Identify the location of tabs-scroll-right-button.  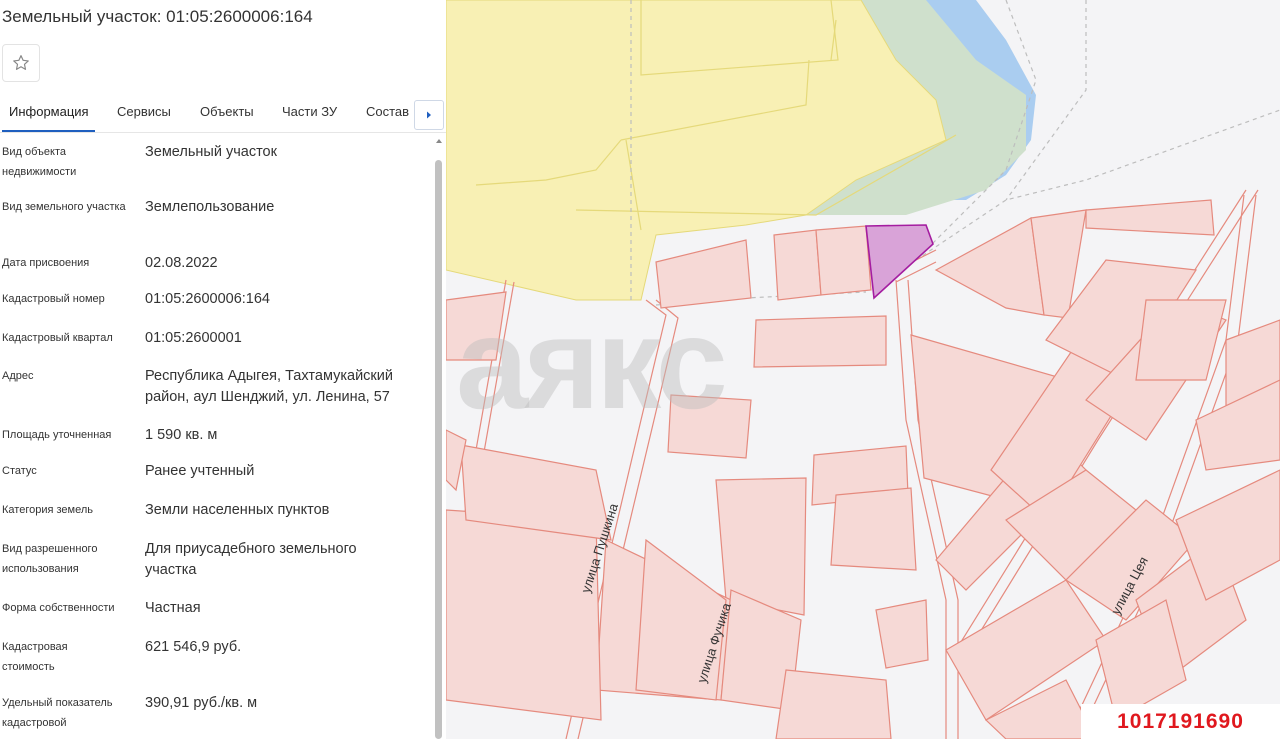
(429, 115).